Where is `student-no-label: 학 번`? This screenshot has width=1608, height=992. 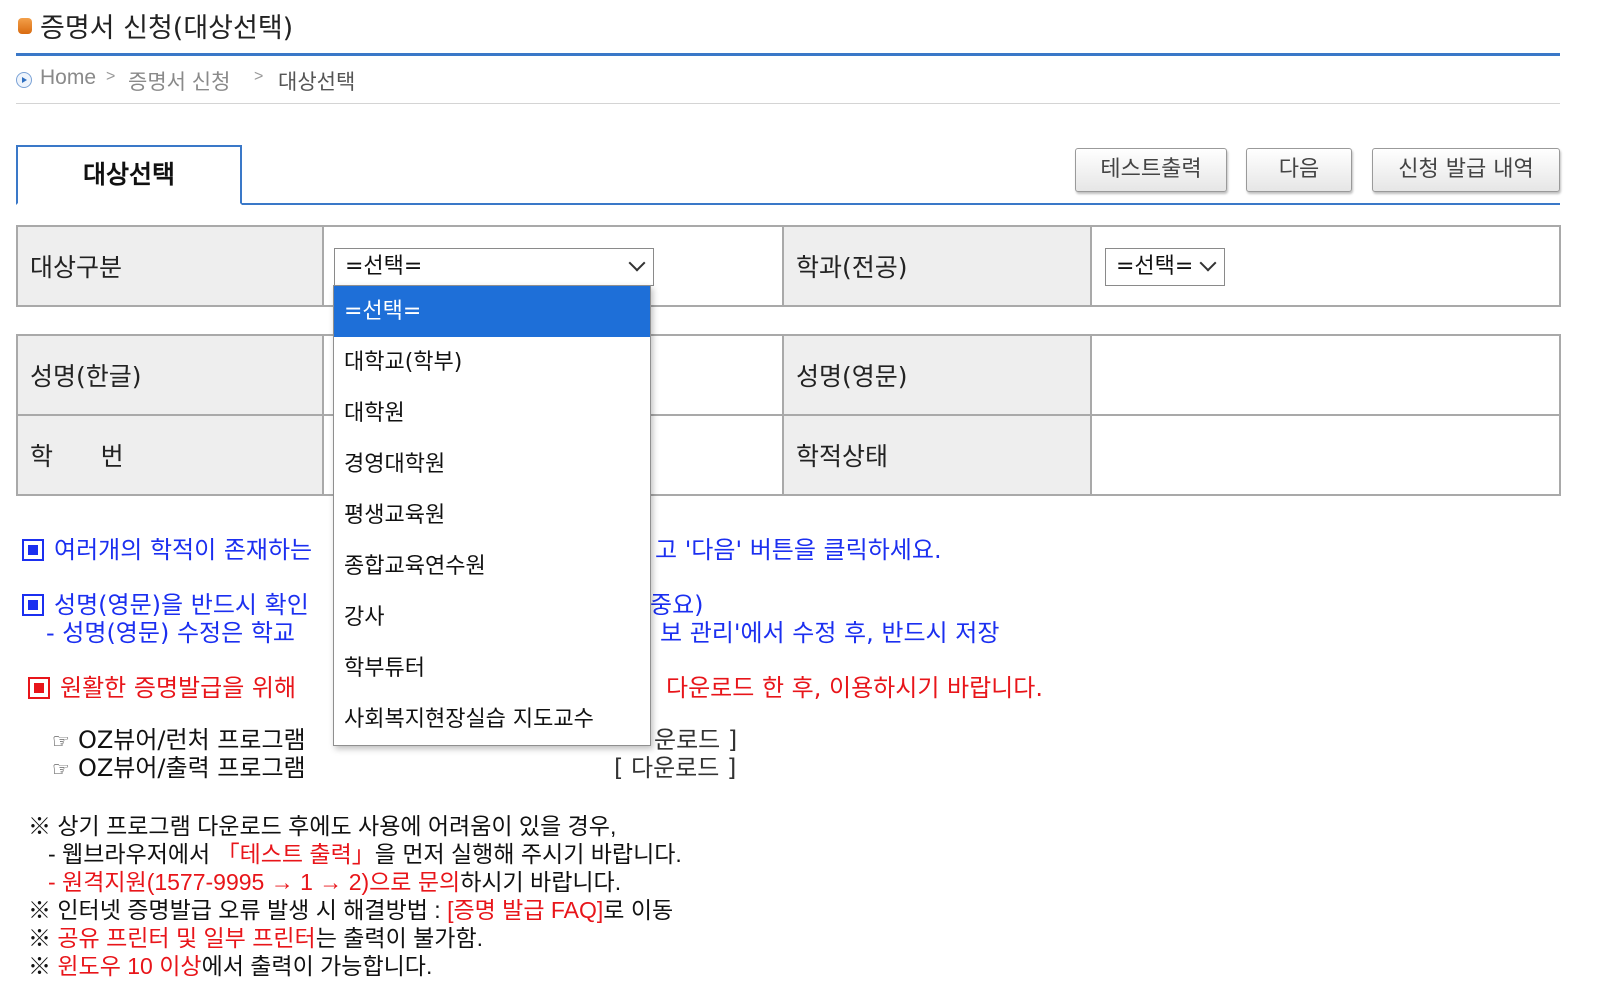
student-no-label: 학 번 is located at coordinates (170, 455).